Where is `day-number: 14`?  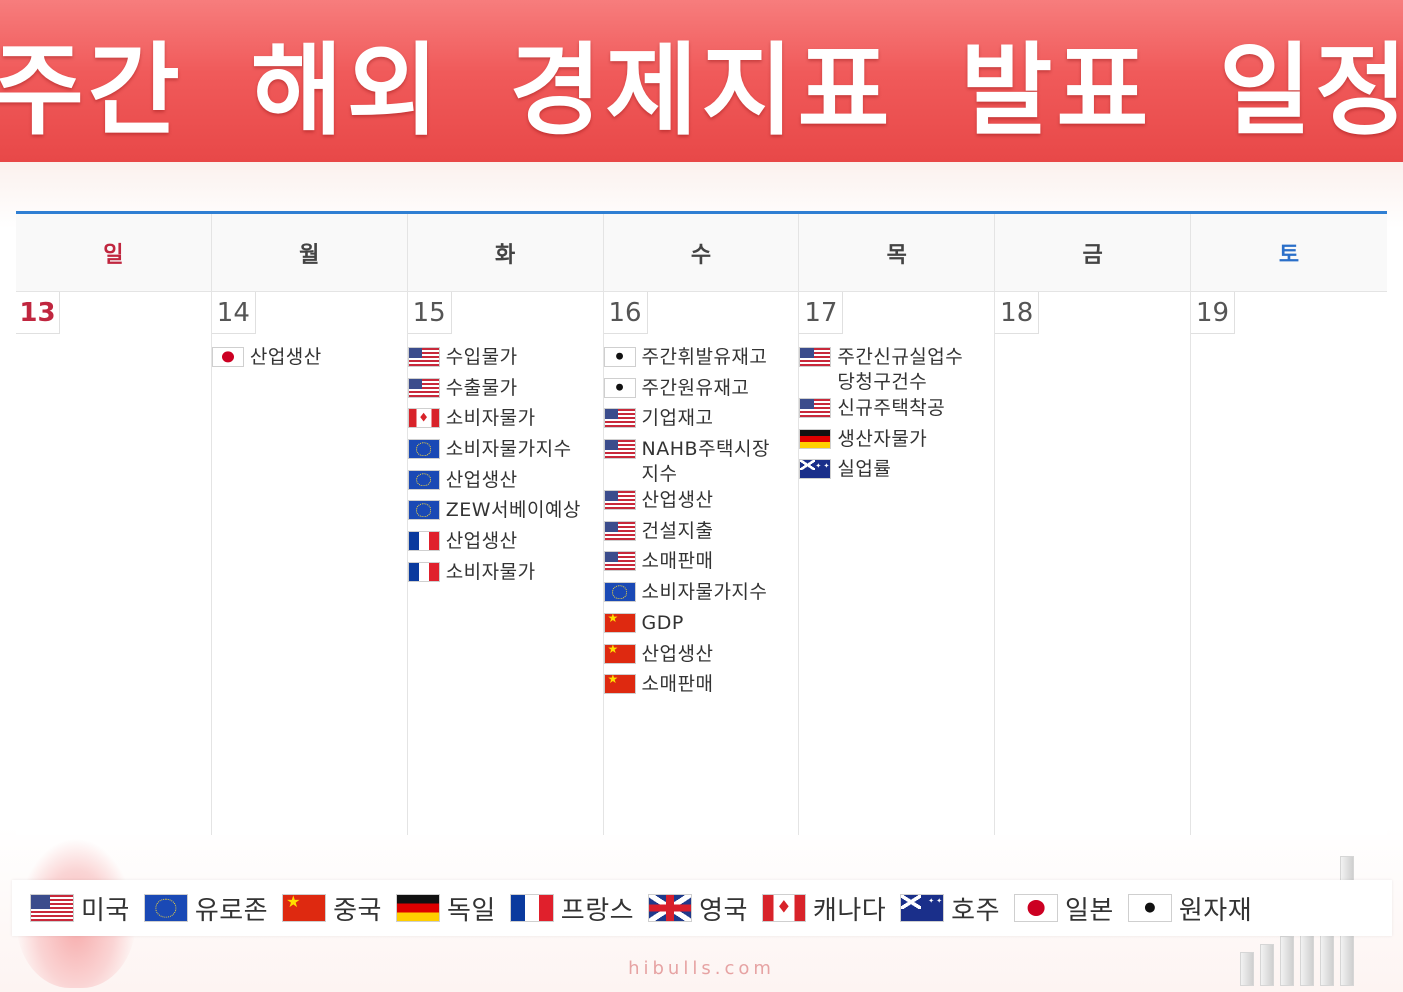
day-number: 14 is located at coordinates (233, 313).